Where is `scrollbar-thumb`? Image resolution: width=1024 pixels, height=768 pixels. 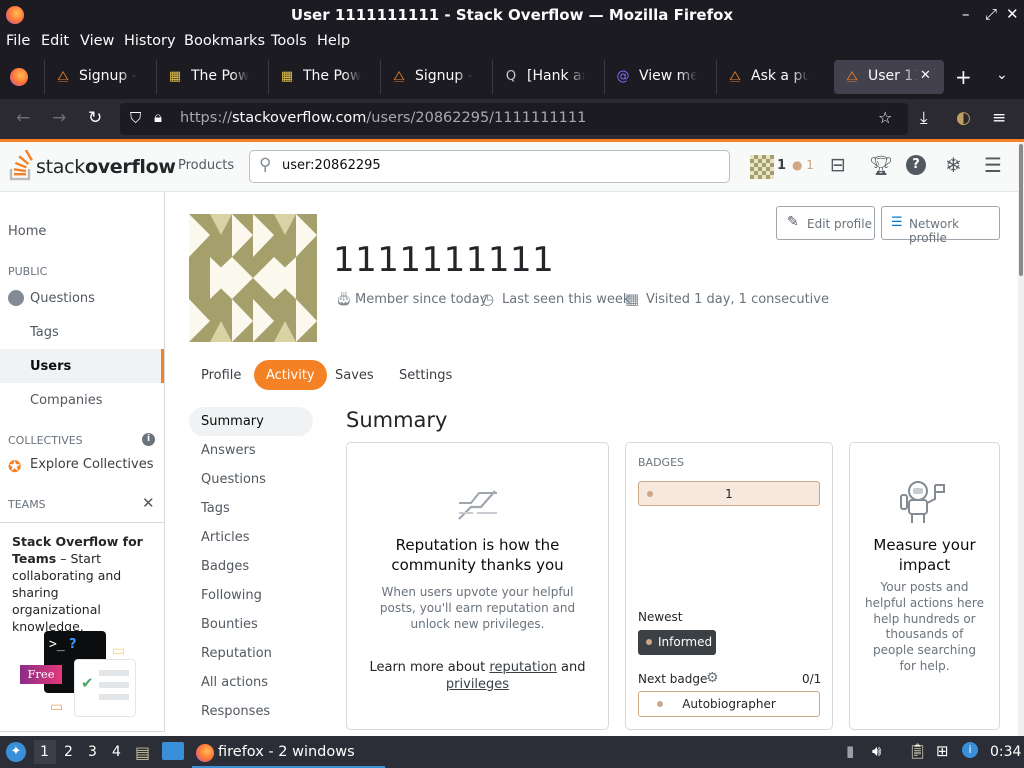
scrollbar-thumb is located at coordinates (1021, 210).